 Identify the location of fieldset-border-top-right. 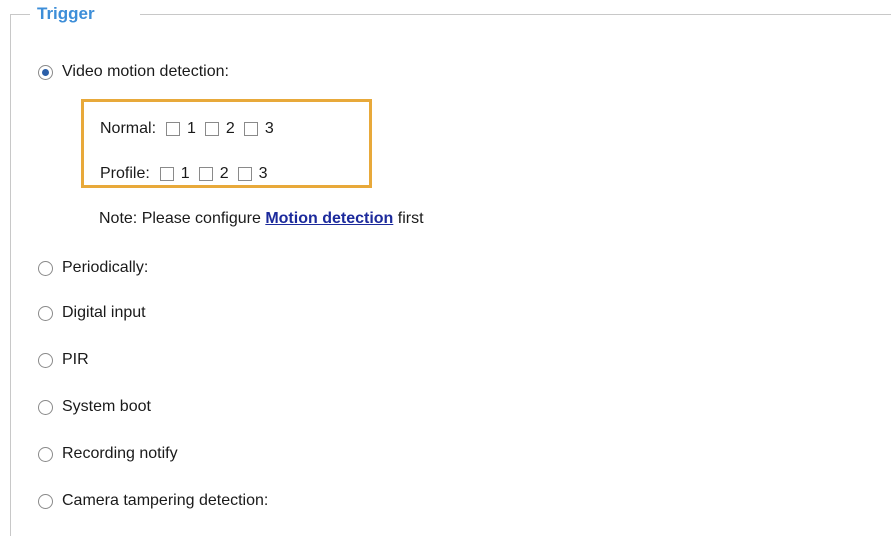
(515, 14).